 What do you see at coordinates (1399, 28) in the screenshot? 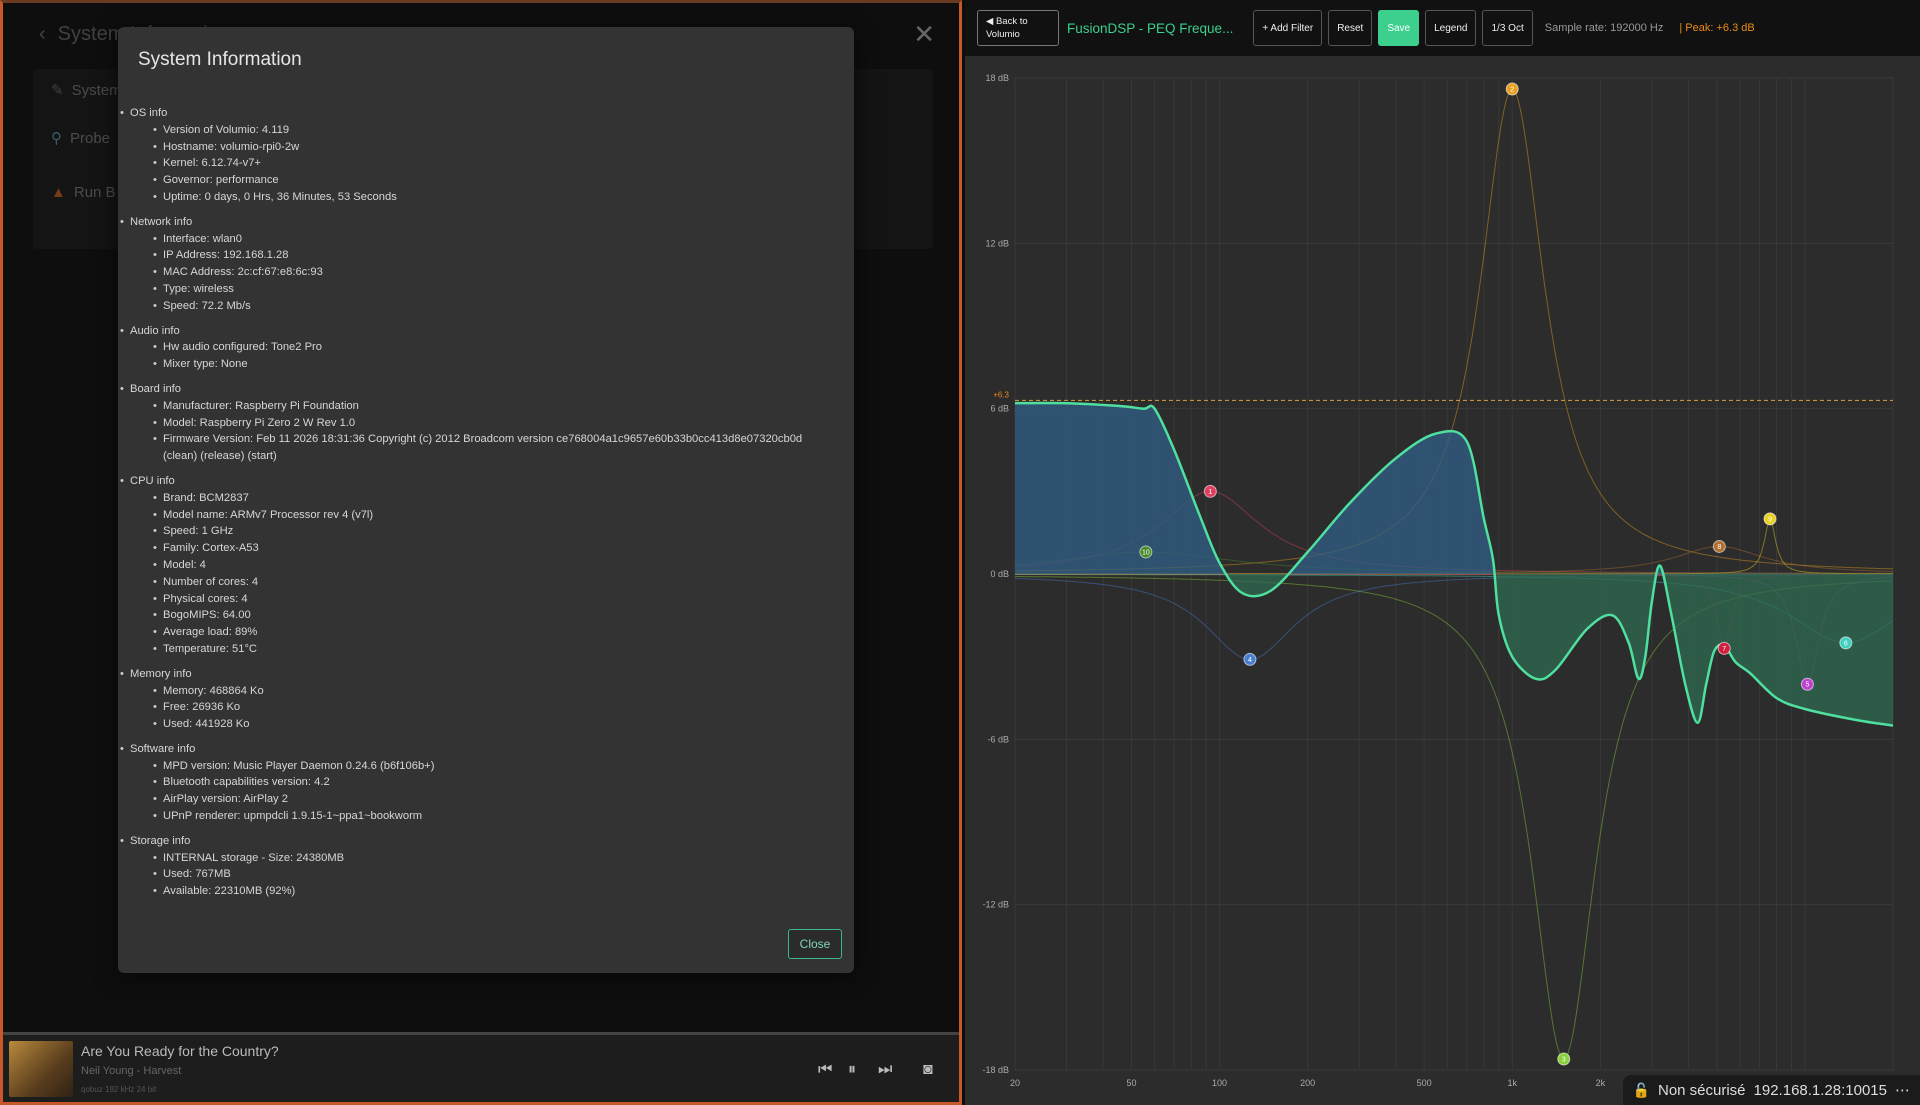
I see `save-button: Save` at bounding box center [1399, 28].